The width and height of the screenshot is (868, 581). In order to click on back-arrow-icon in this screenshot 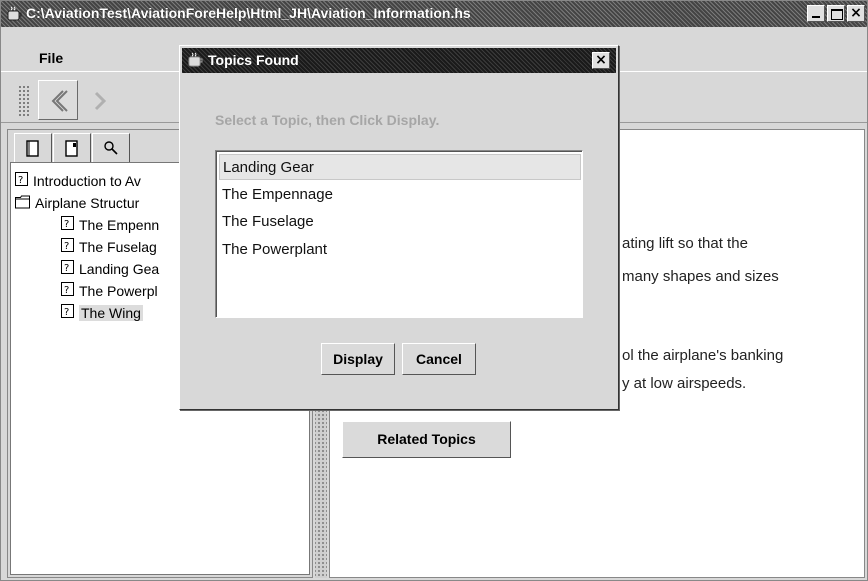, I will do `click(59, 101)`.